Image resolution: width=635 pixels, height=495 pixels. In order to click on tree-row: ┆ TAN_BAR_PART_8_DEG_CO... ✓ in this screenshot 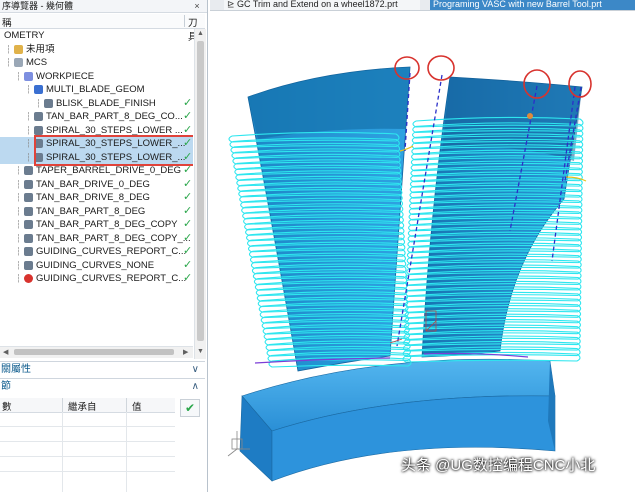, I will do `click(96, 117)`.